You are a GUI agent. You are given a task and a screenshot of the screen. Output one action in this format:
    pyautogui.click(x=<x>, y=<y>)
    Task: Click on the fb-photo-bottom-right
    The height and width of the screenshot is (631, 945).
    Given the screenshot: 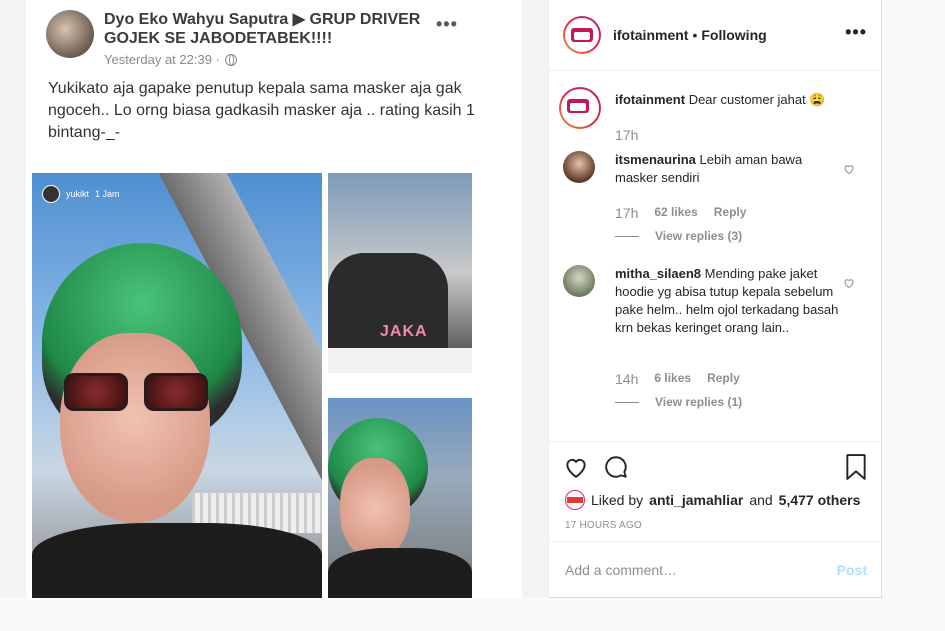 What is the action you would take?
    pyautogui.click(x=400, y=498)
    